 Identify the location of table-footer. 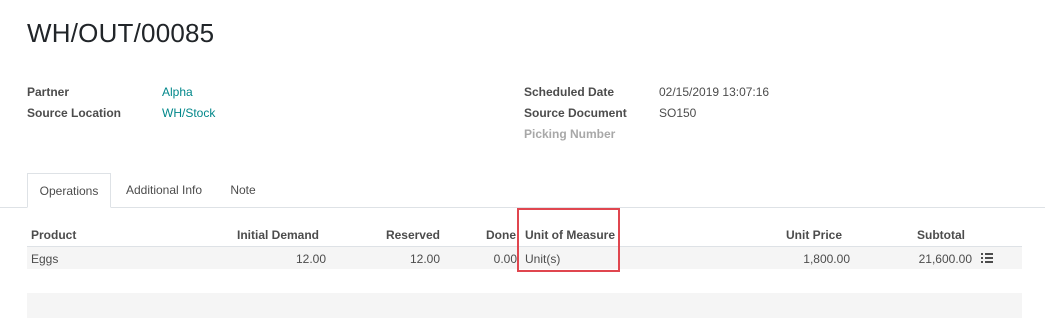
(524, 305).